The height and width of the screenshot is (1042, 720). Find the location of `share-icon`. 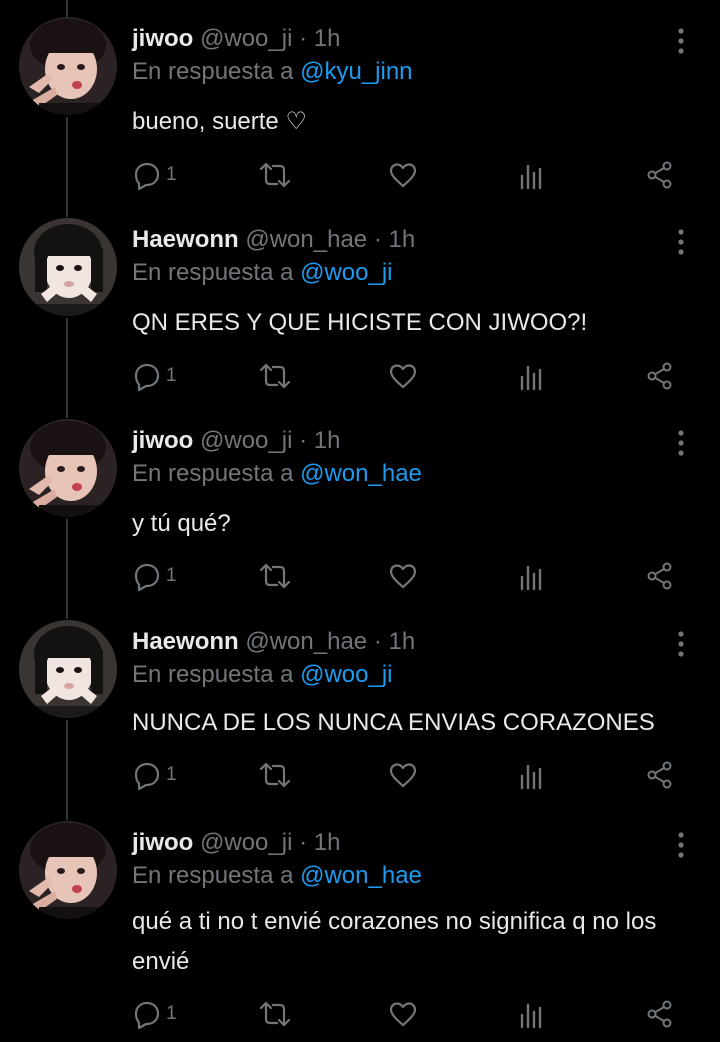

share-icon is located at coordinates (659, 376).